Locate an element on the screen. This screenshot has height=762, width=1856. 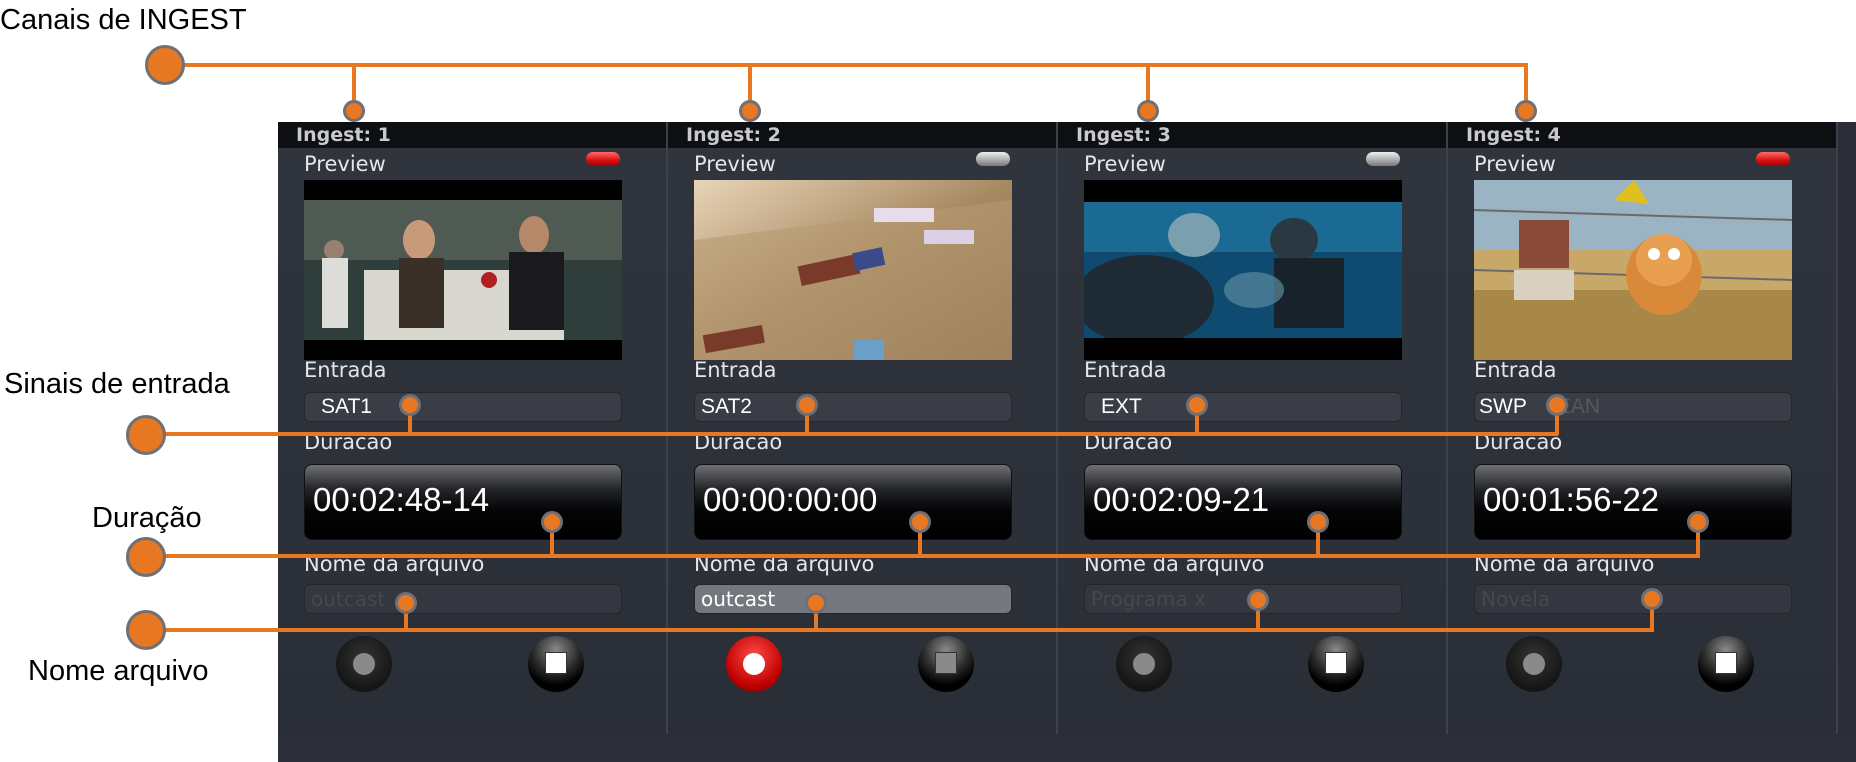
input-signal-field: EXT is located at coordinates (1243, 407).